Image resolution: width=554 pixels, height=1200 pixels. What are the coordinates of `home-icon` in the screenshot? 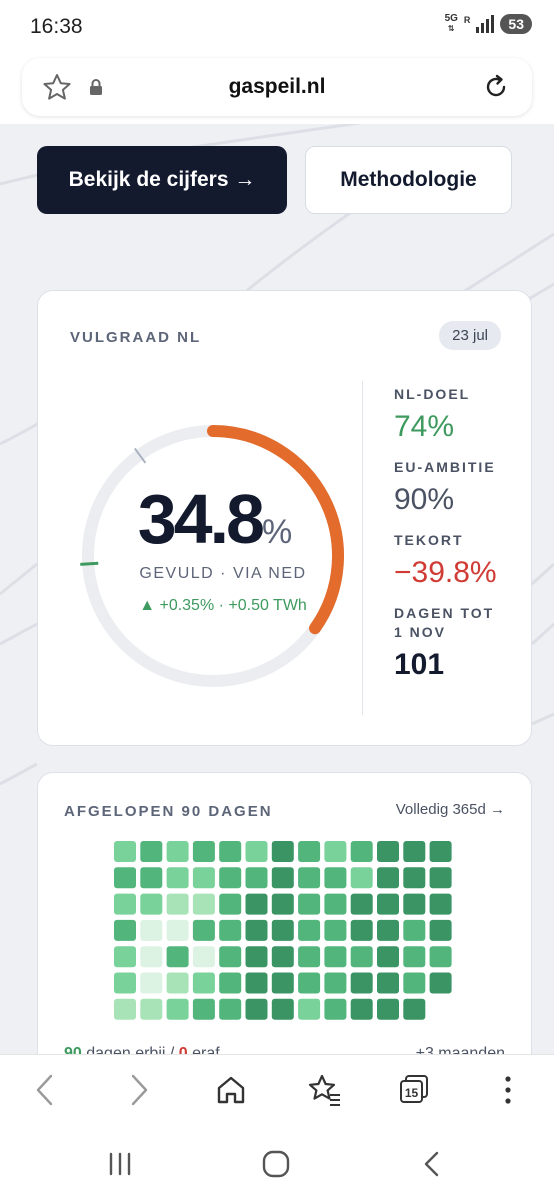 It's located at (231, 1090).